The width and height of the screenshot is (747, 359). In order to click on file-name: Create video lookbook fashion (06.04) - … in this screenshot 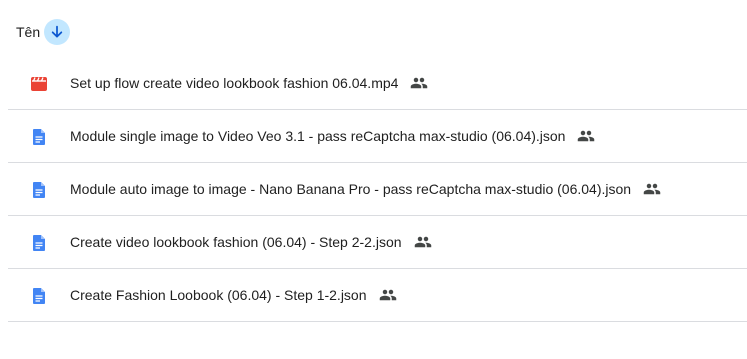, I will do `click(236, 242)`.